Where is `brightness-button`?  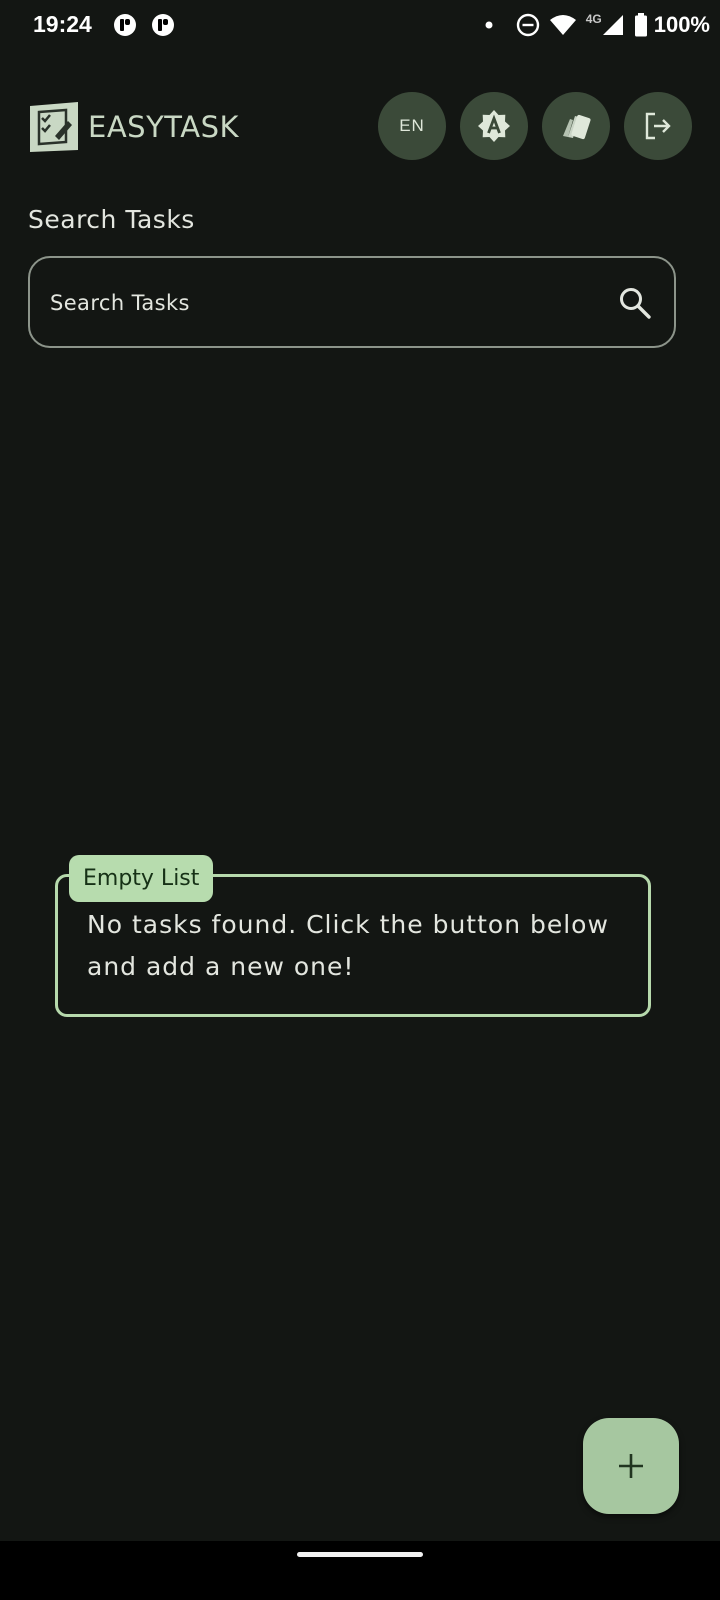 brightness-button is located at coordinates (494, 126).